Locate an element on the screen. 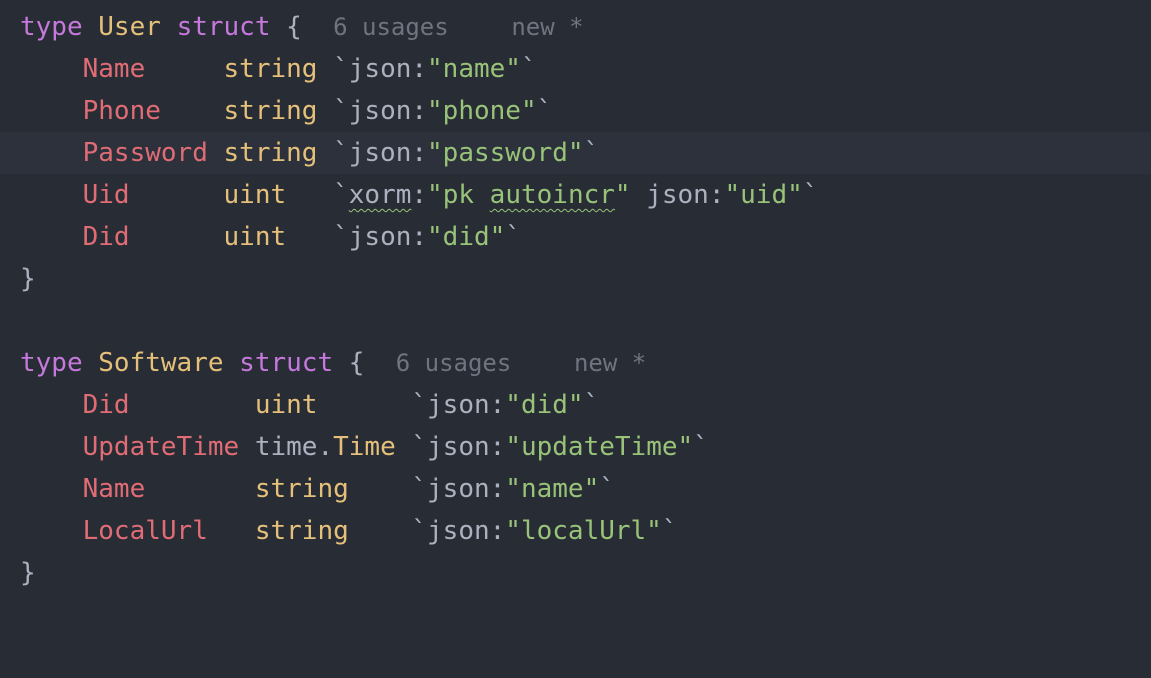  code-line: type Software struct { 6 usages new * is located at coordinates (575, 363).